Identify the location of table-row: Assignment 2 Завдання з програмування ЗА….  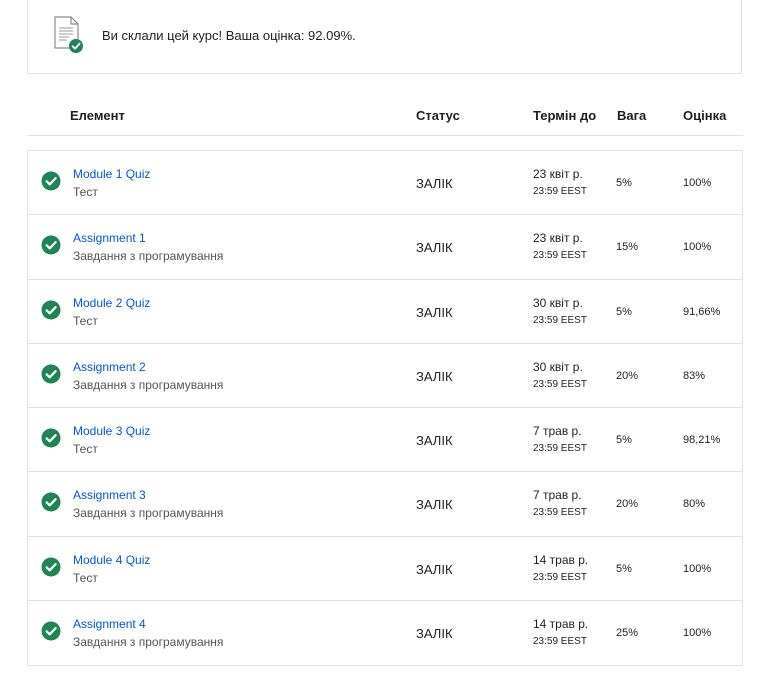
(385, 376).